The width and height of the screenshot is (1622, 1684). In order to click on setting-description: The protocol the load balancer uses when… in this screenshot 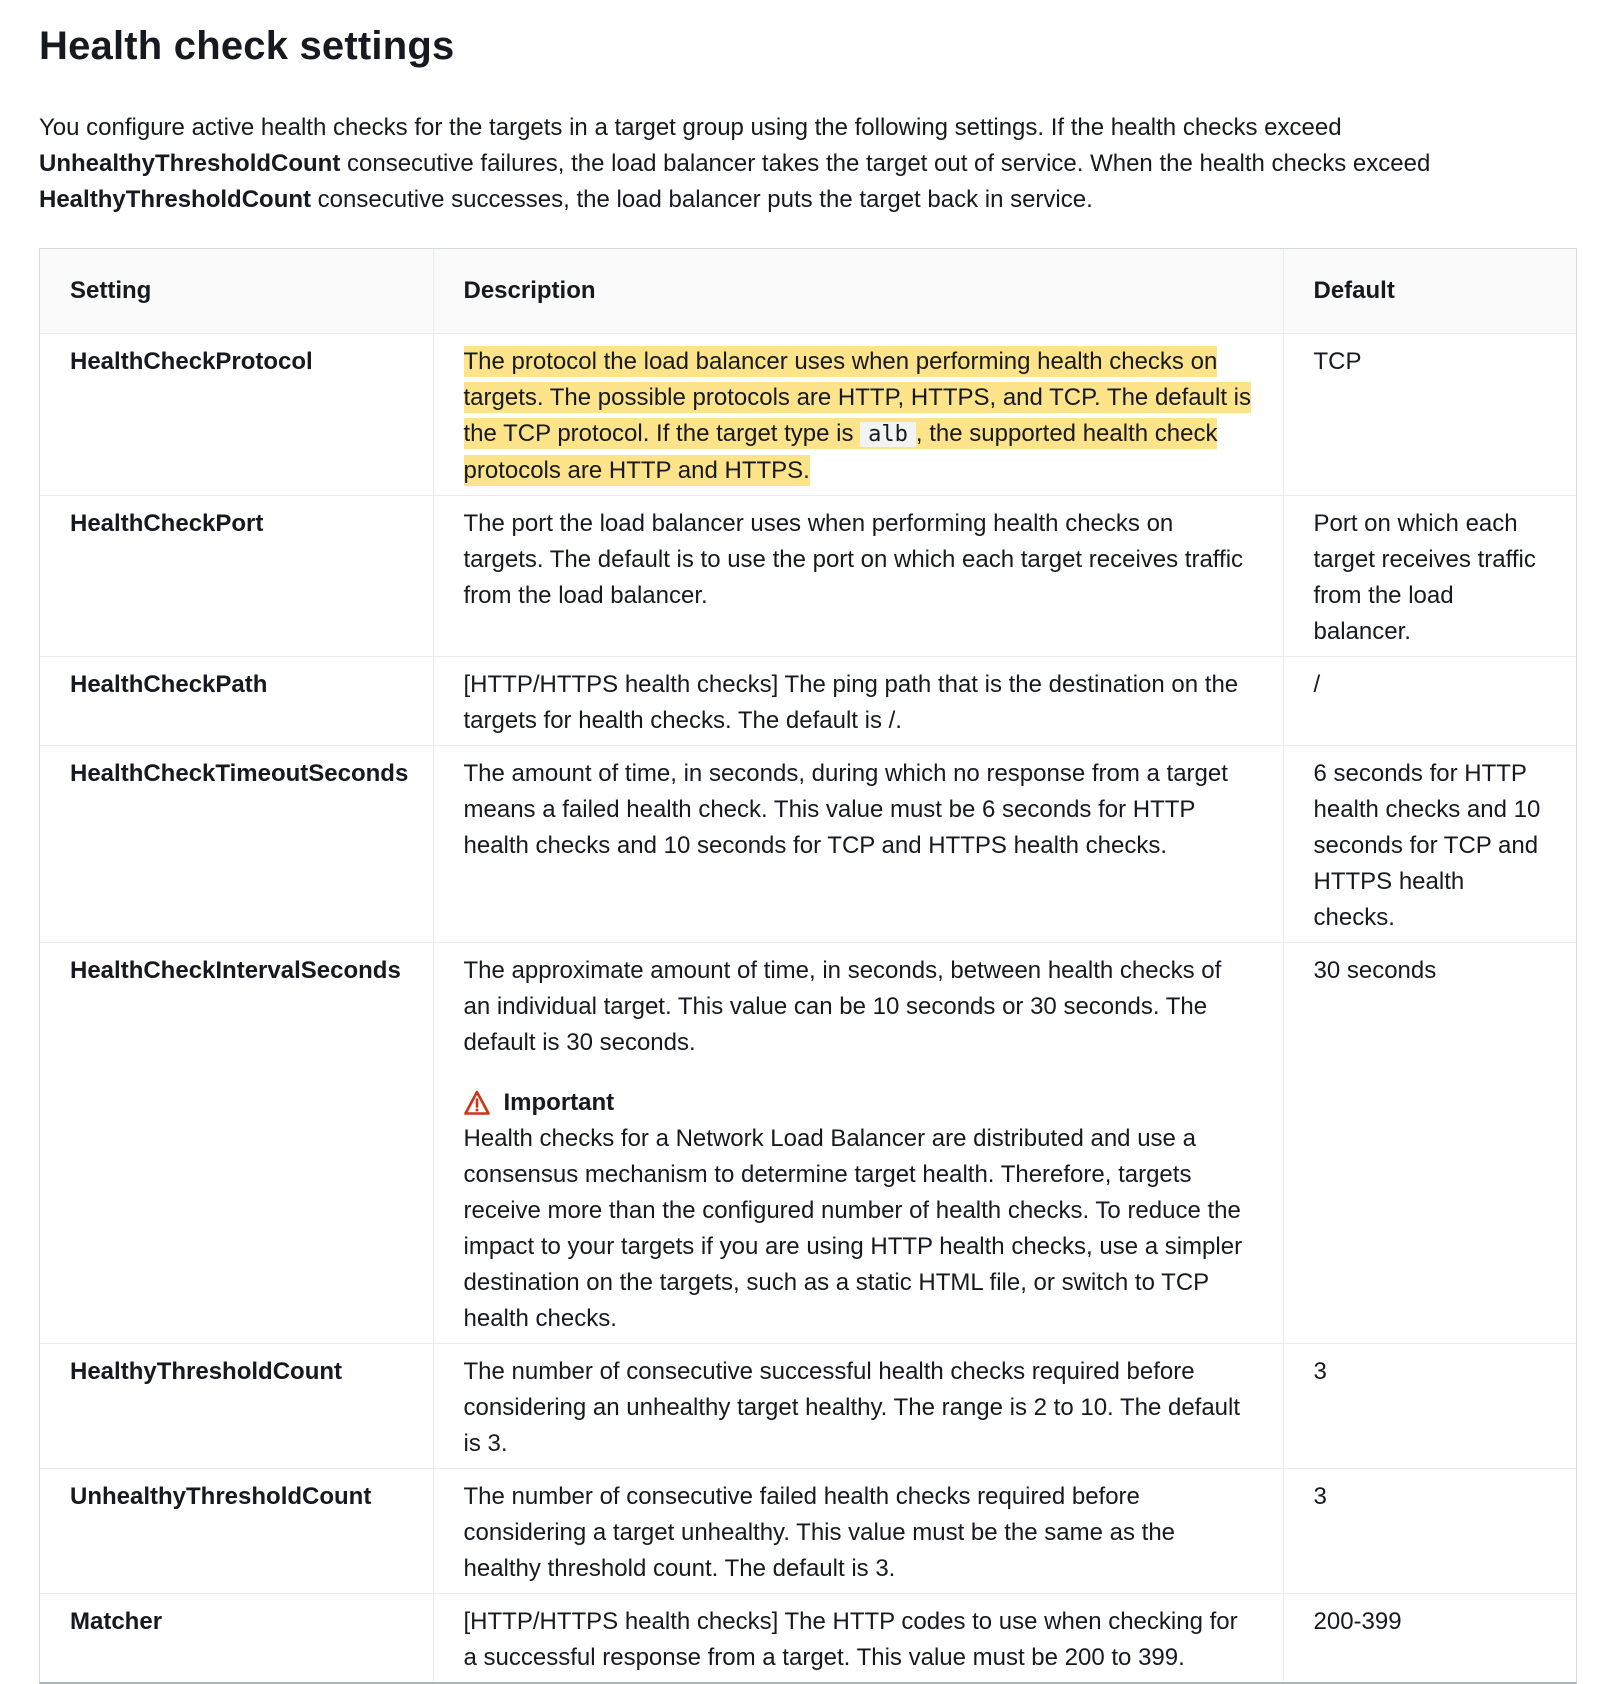, I will do `click(858, 414)`.